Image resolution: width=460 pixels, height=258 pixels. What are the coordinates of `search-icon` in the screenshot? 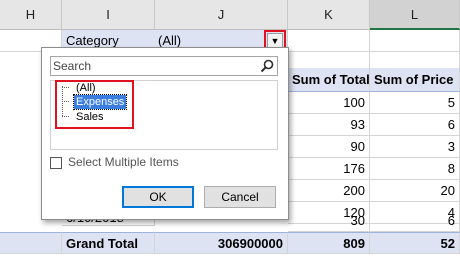 It's located at (267, 66).